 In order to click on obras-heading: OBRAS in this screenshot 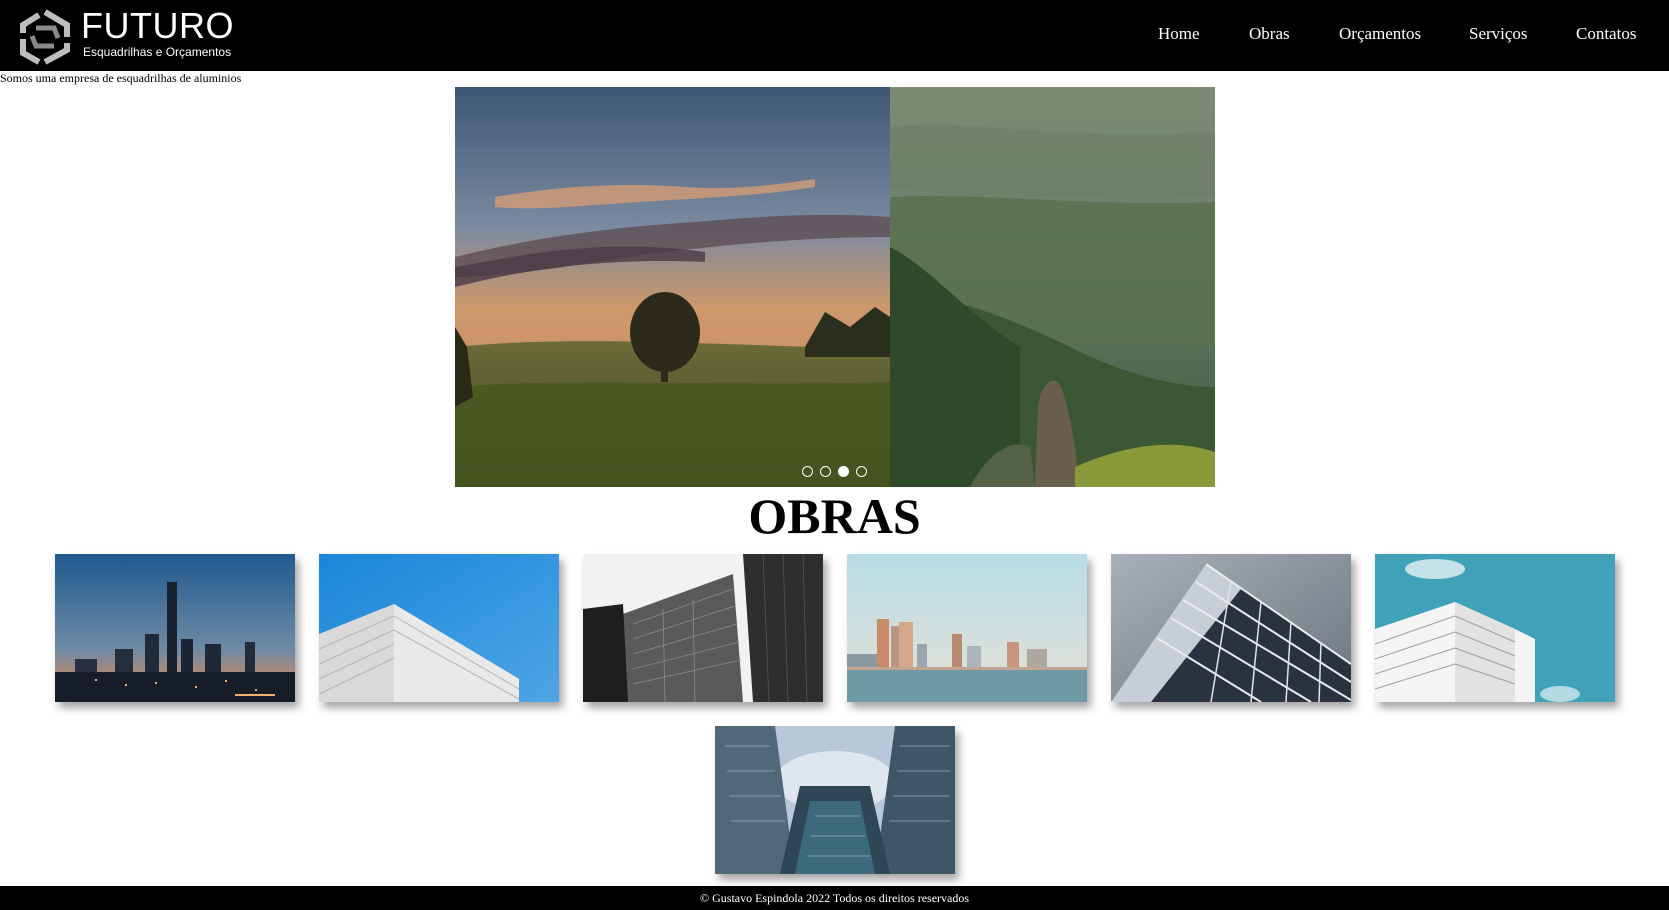, I will do `click(834, 516)`.